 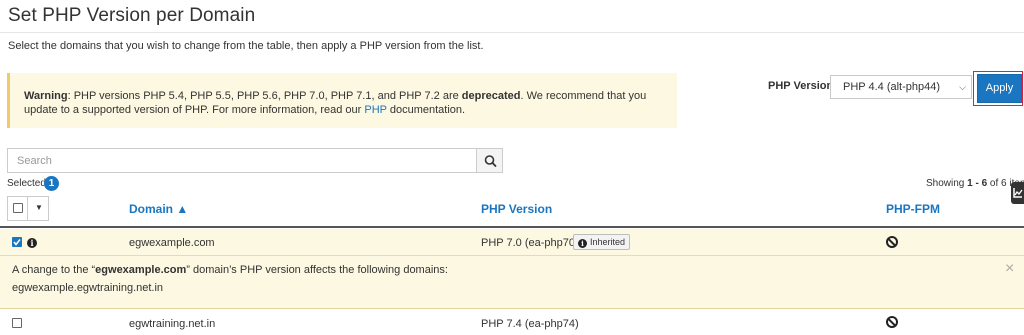 What do you see at coordinates (54, 270) in the screenshot?
I see `note-prefix: A change to the “` at bounding box center [54, 270].